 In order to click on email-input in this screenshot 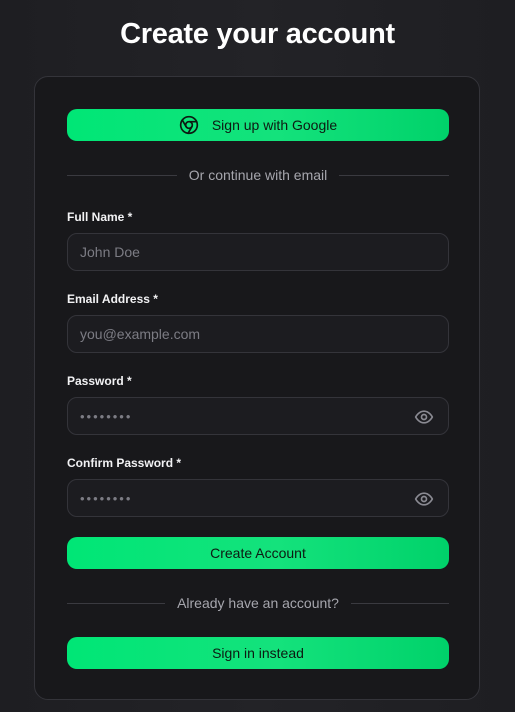, I will do `click(258, 334)`.